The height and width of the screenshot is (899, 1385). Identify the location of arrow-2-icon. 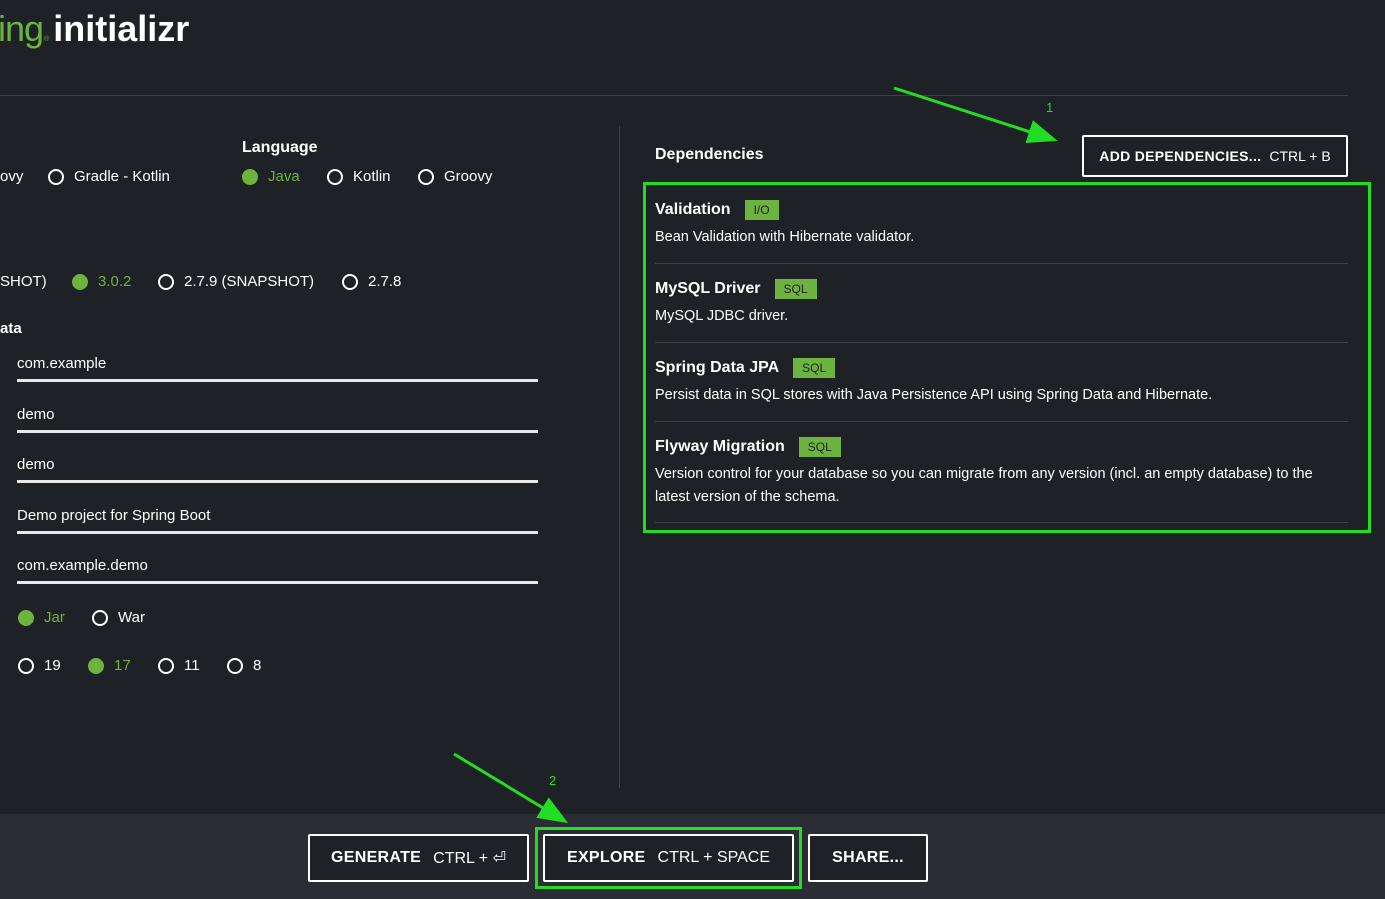
(511, 788).